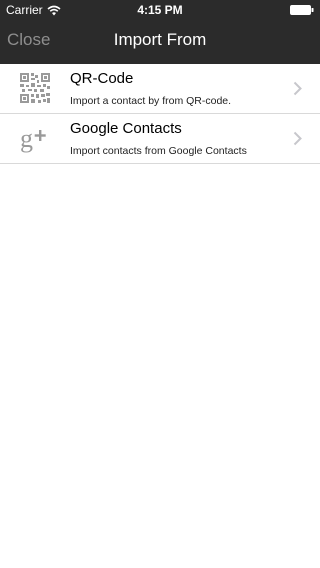 Image resolution: width=320 pixels, height=568 pixels. I want to click on row-title: Google Contacts, so click(126, 128).